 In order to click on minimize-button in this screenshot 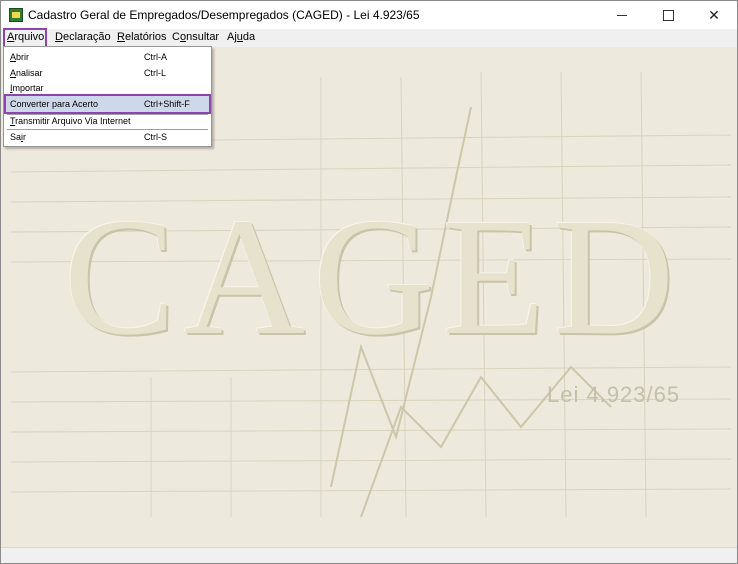, I will do `click(622, 15)`.